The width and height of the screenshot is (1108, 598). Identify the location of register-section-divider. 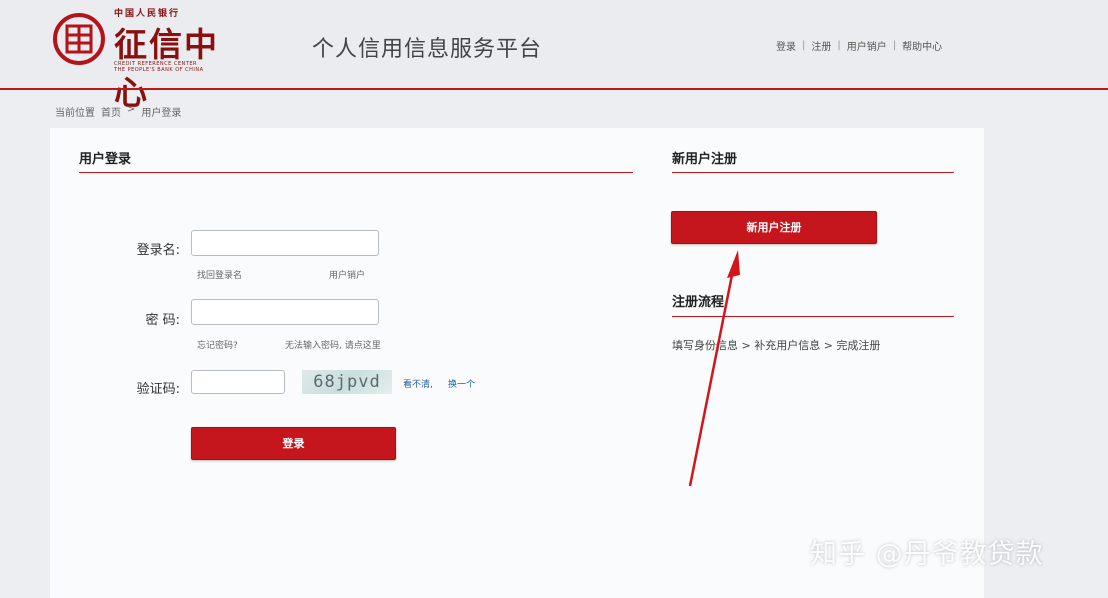
(813, 172).